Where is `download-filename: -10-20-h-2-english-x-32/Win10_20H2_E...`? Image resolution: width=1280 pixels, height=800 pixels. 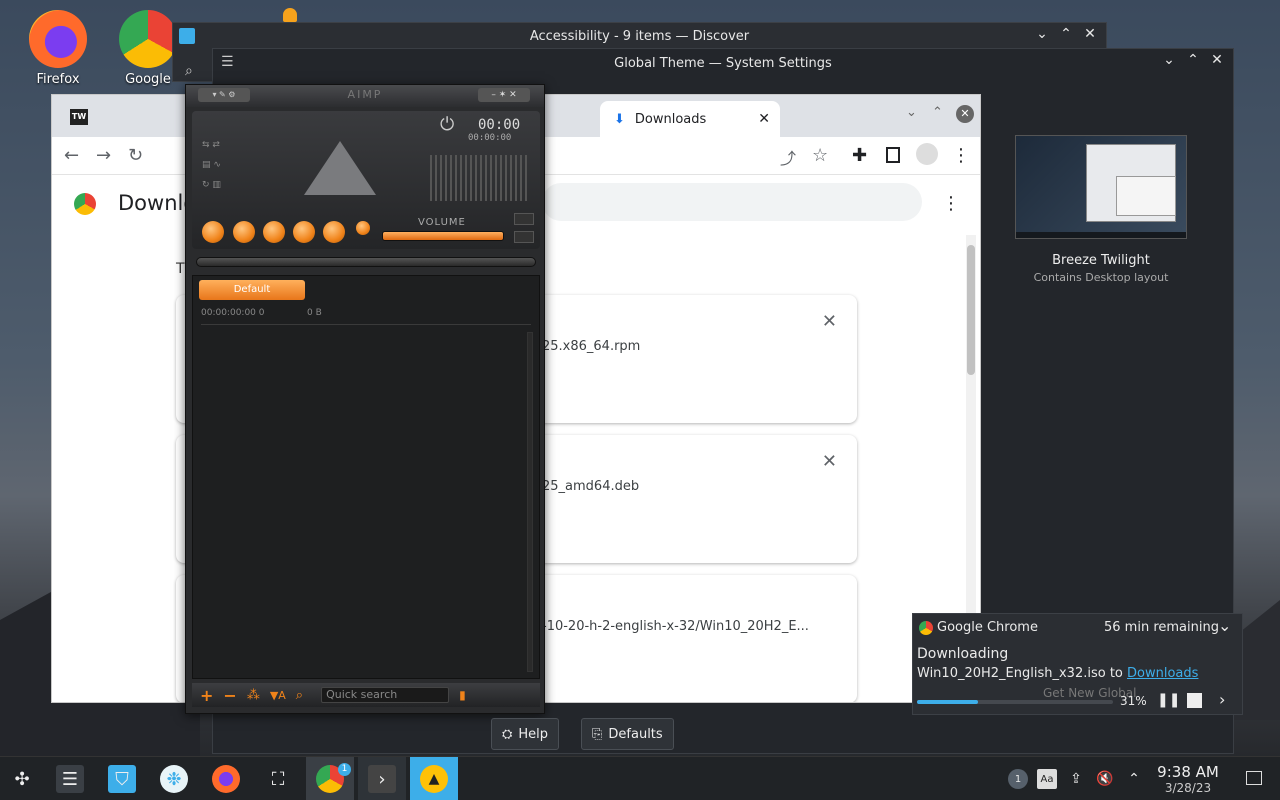
download-filename: -10-20-h-2-english-x-32/Win10_20H2_E... is located at coordinates (675, 626).